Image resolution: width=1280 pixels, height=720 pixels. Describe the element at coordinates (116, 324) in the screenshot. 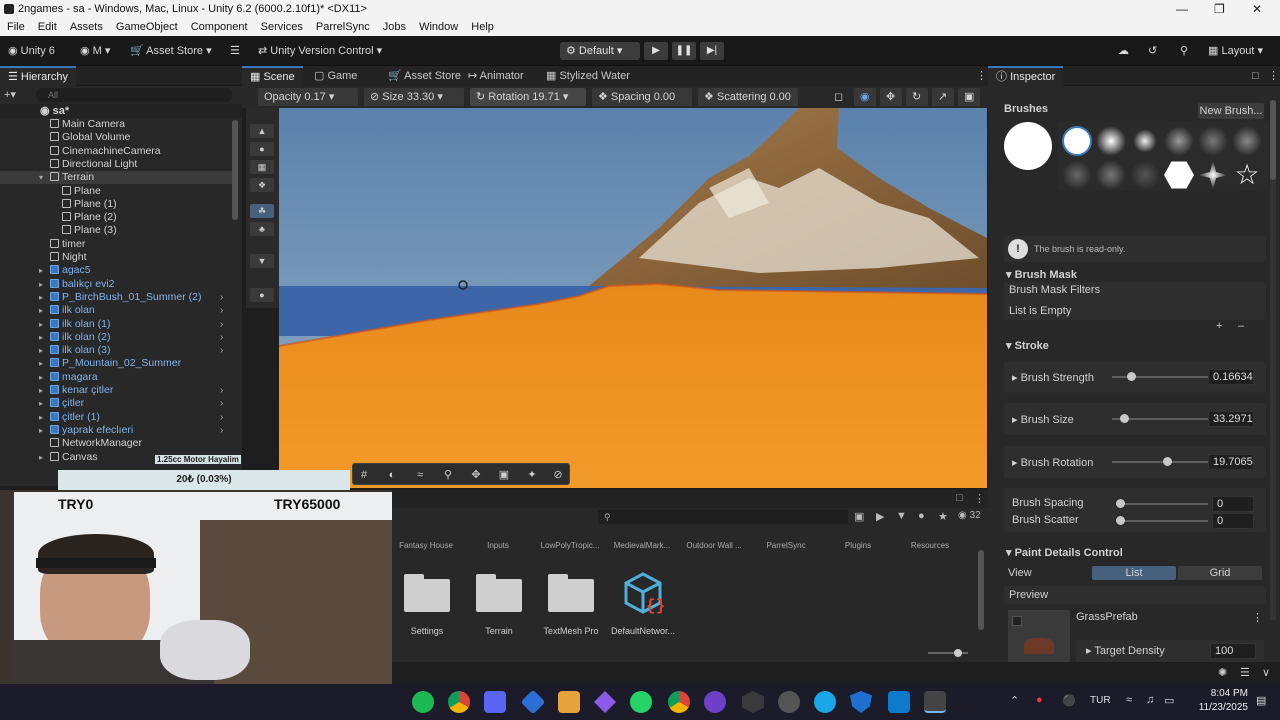

I see `hierarchy-item: ▸ ilk olan (1) ›` at that location.